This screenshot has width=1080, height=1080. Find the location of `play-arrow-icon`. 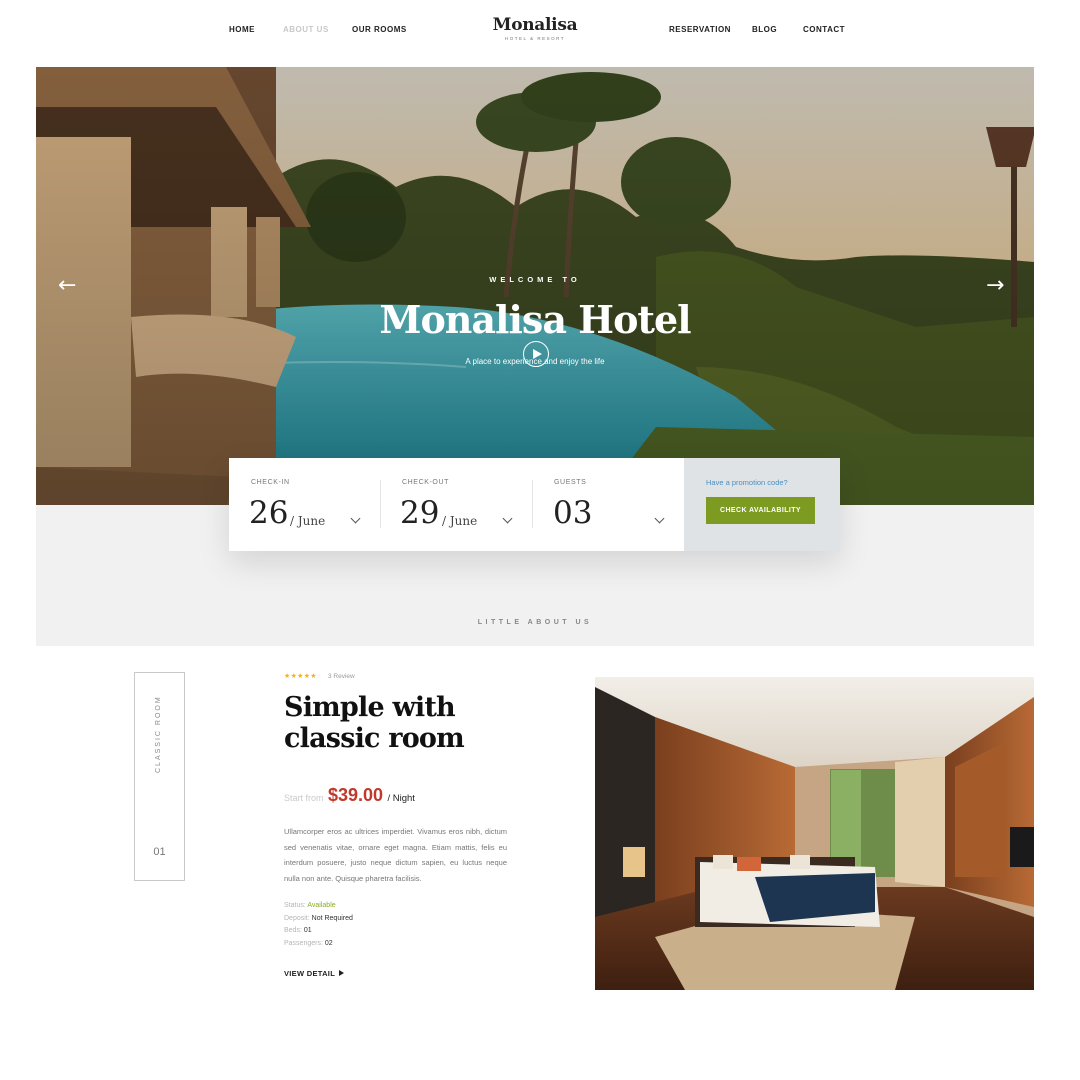

play-arrow-icon is located at coordinates (342, 973).